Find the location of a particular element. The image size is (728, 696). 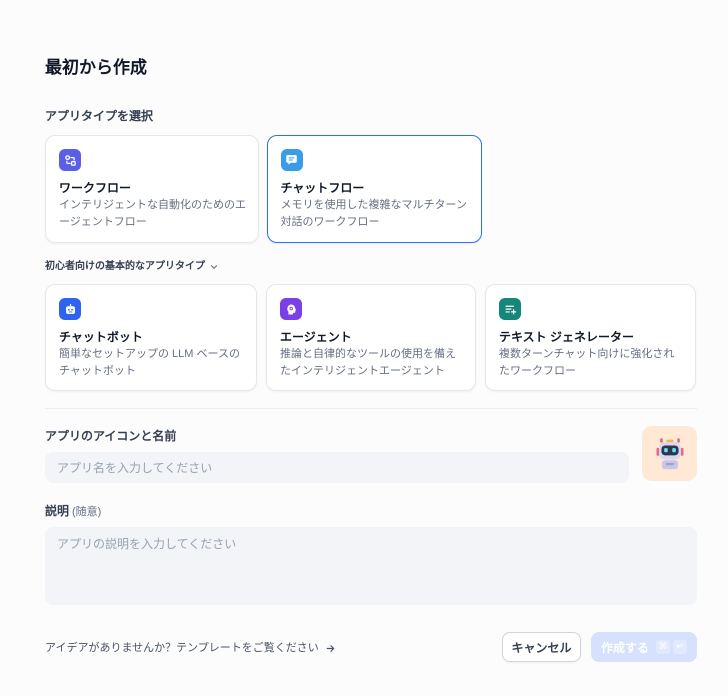

app-type-label: アプリタイプを選択 is located at coordinates (99, 116).